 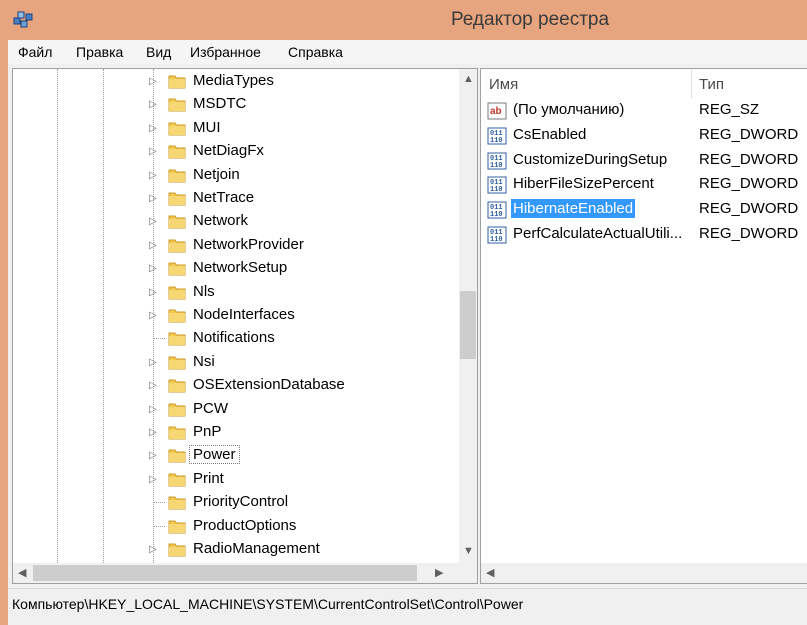 What do you see at coordinates (158, 52) in the screenshot?
I see `menu-view: Вид` at bounding box center [158, 52].